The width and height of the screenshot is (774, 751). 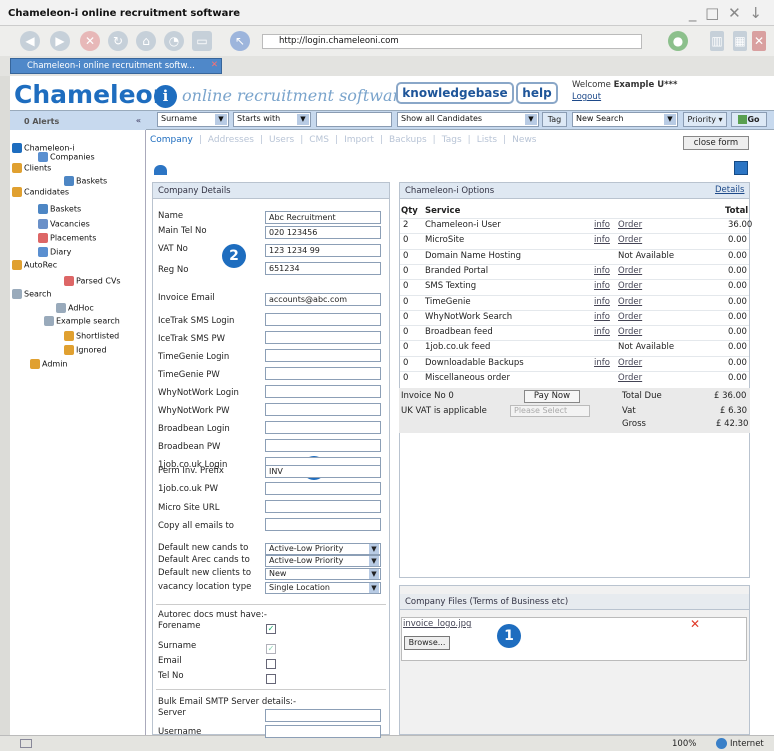 I want to click on go-icon: ●, so click(x=678, y=41).